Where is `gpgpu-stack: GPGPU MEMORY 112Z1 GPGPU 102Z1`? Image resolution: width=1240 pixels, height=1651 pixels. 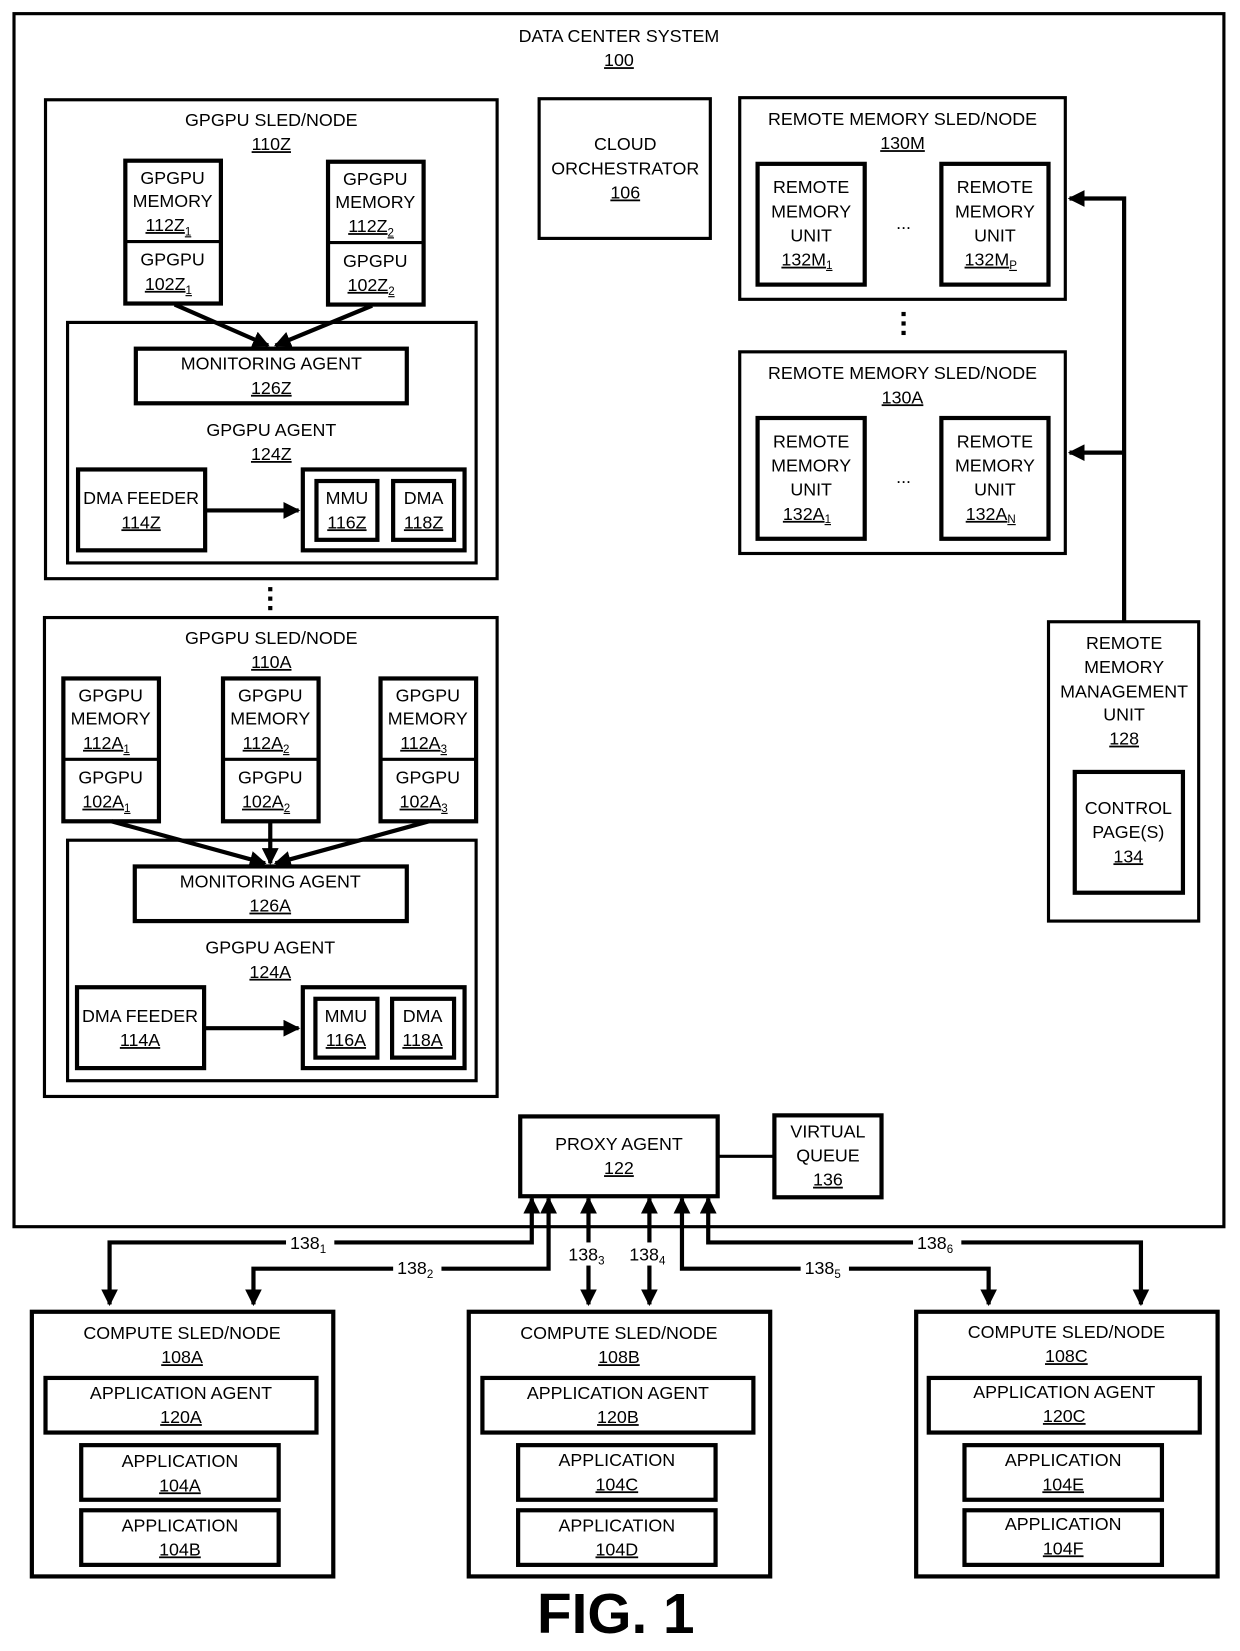
gpgpu-stack: GPGPU MEMORY 112Z1 GPGPU 102Z1 is located at coordinates (173, 232).